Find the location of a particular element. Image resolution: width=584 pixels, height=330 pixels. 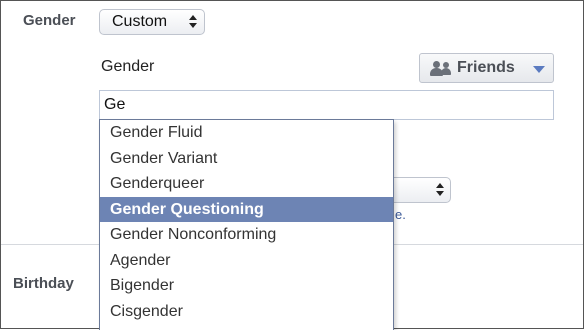

suggestion-agender: Agender is located at coordinates (246, 261).